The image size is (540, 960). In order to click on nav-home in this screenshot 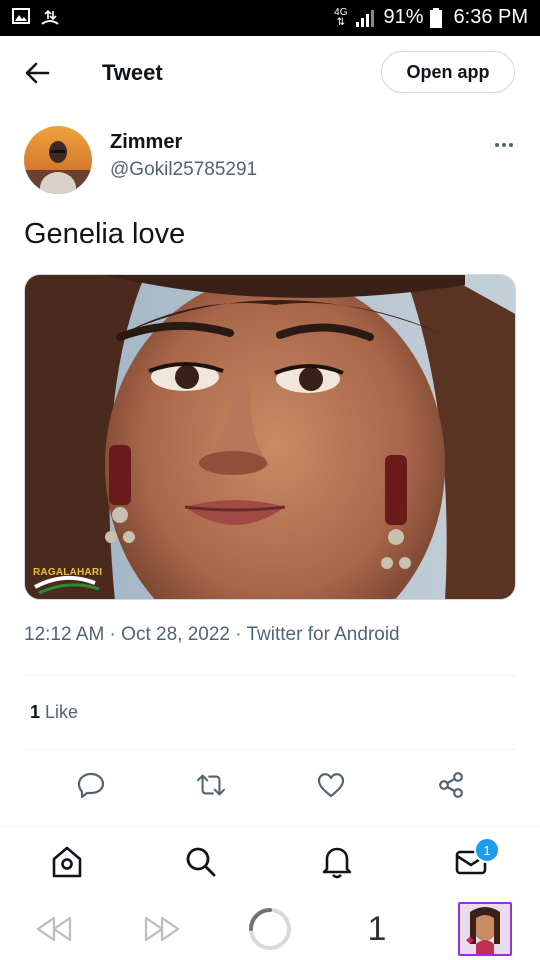, I will do `click(67, 862)`.